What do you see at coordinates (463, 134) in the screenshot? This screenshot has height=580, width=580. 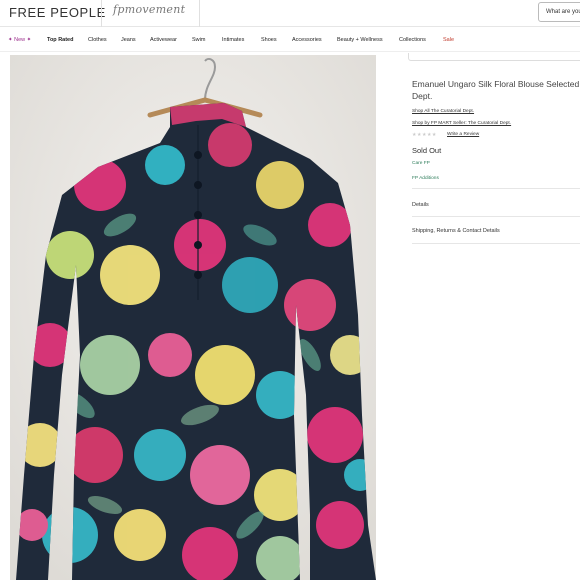 I see `write-review-link: Write a Review` at bounding box center [463, 134].